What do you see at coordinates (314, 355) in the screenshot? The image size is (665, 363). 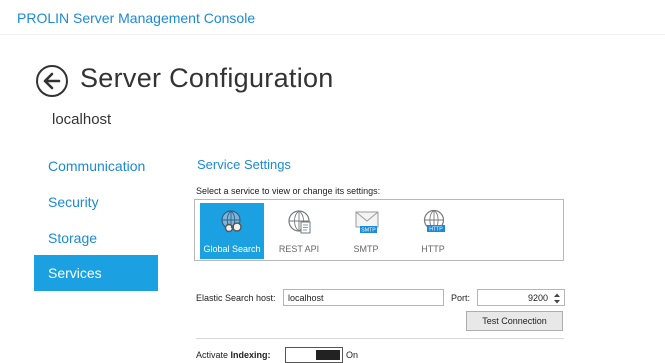 I see `indexing-toggle` at bounding box center [314, 355].